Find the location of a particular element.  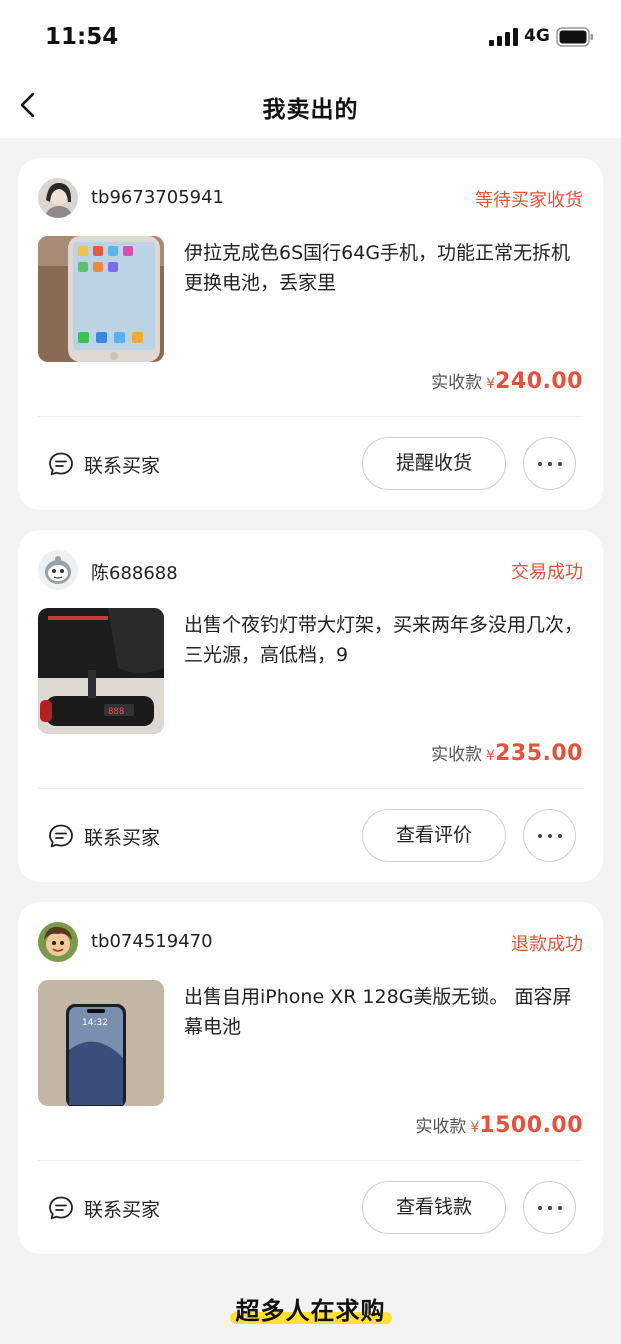

page-title: 我卖出的 is located at coordinates (310, 110).